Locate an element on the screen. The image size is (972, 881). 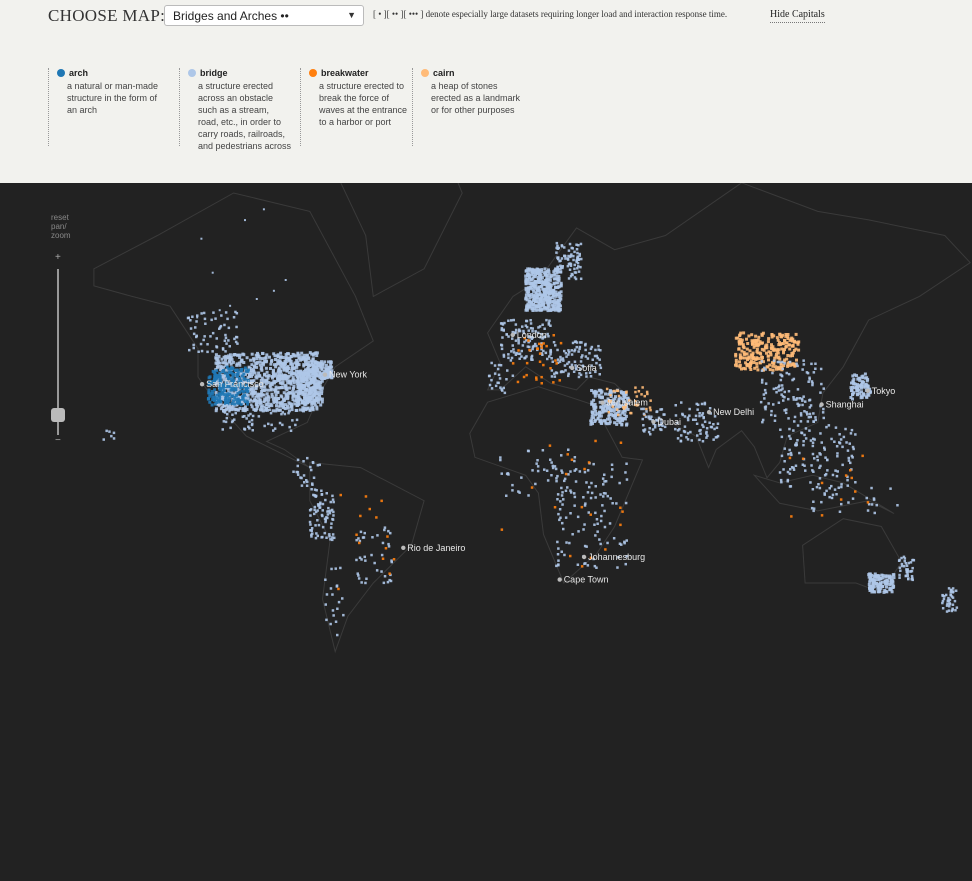
capital-label: Jerusalem is located at coordinates (627, 403).